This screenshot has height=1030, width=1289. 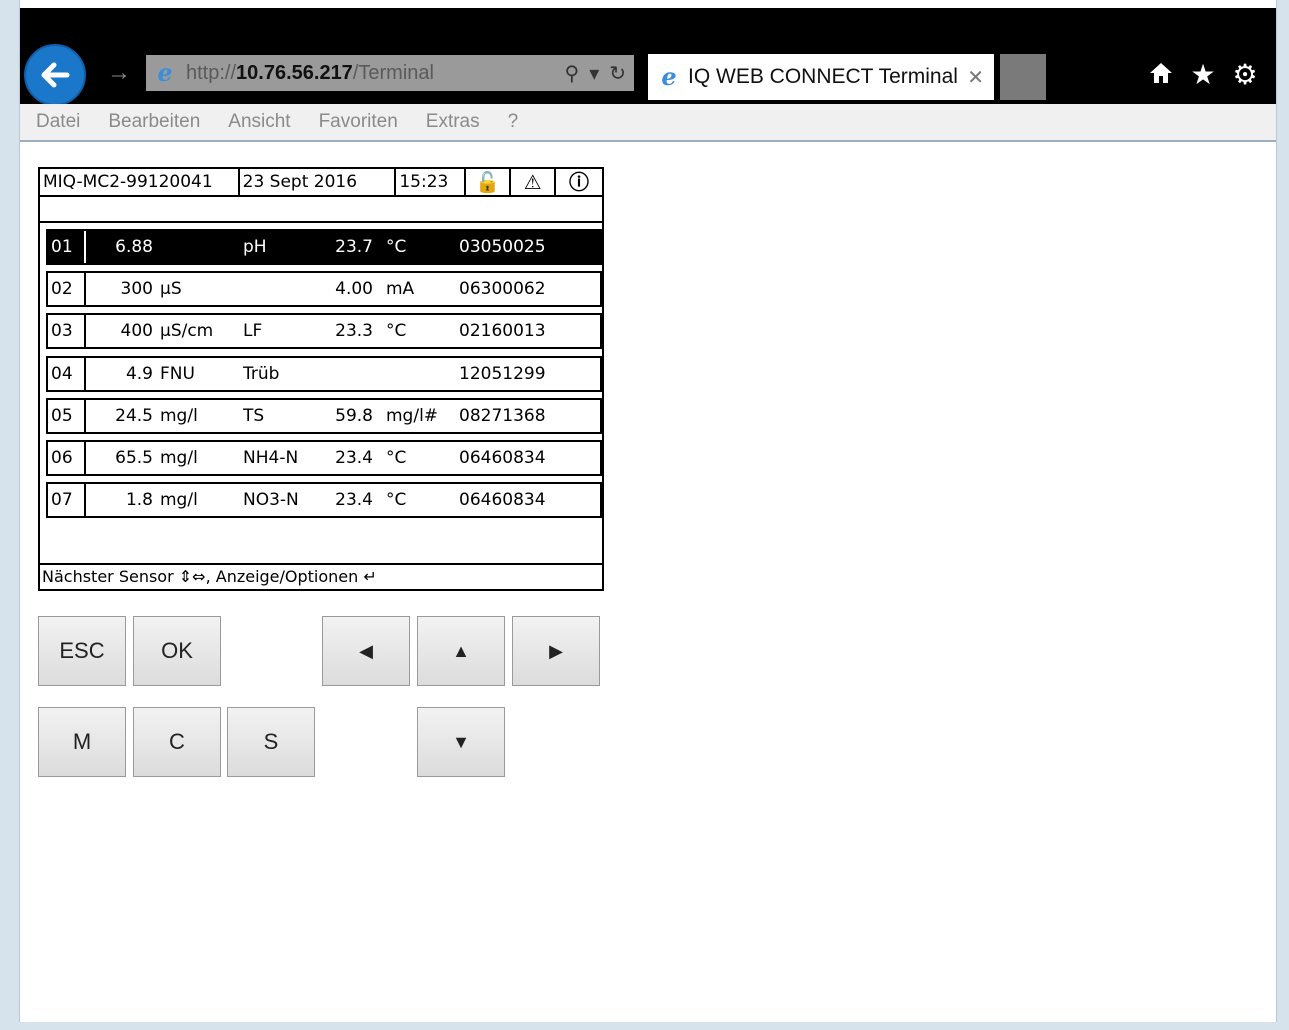 I want to click on sensor-serial: 08271368, so click(x=502, y=415).